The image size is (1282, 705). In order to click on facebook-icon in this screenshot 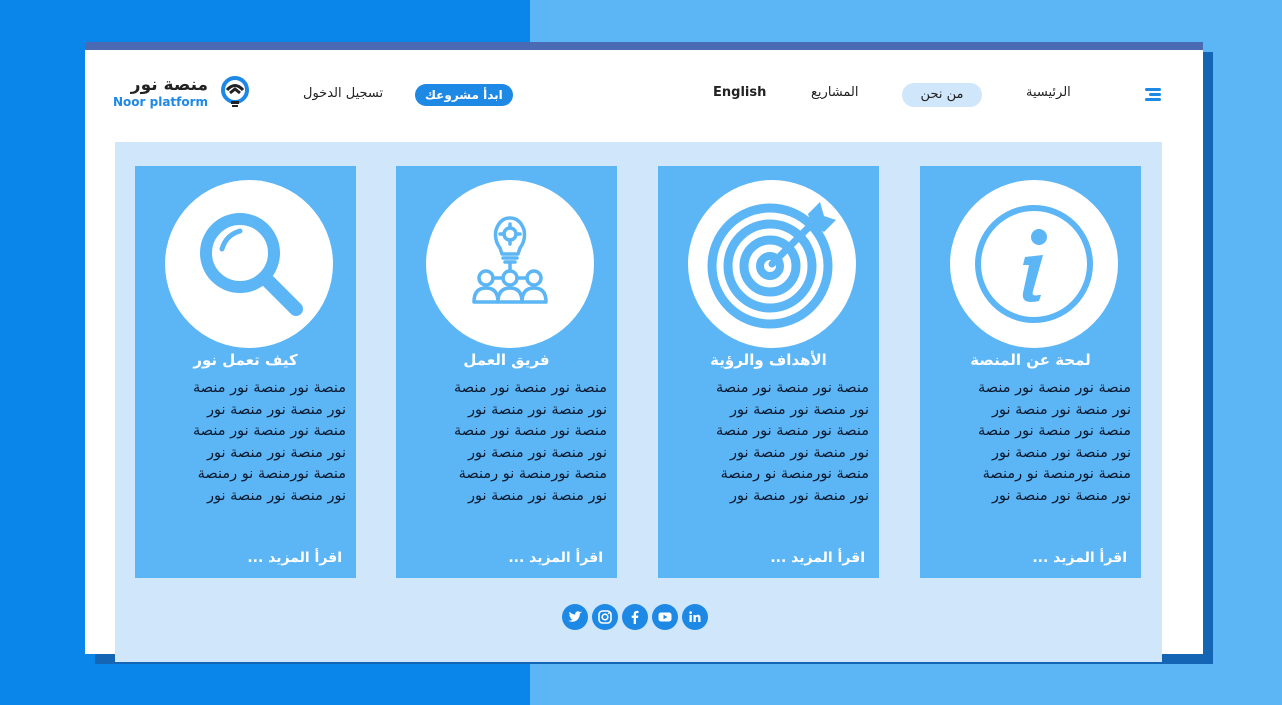, I will do `click(635, 617)`.